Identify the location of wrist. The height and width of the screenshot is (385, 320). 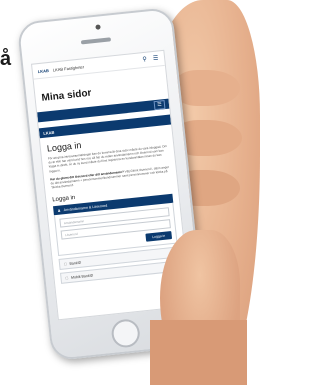
(198, 352).